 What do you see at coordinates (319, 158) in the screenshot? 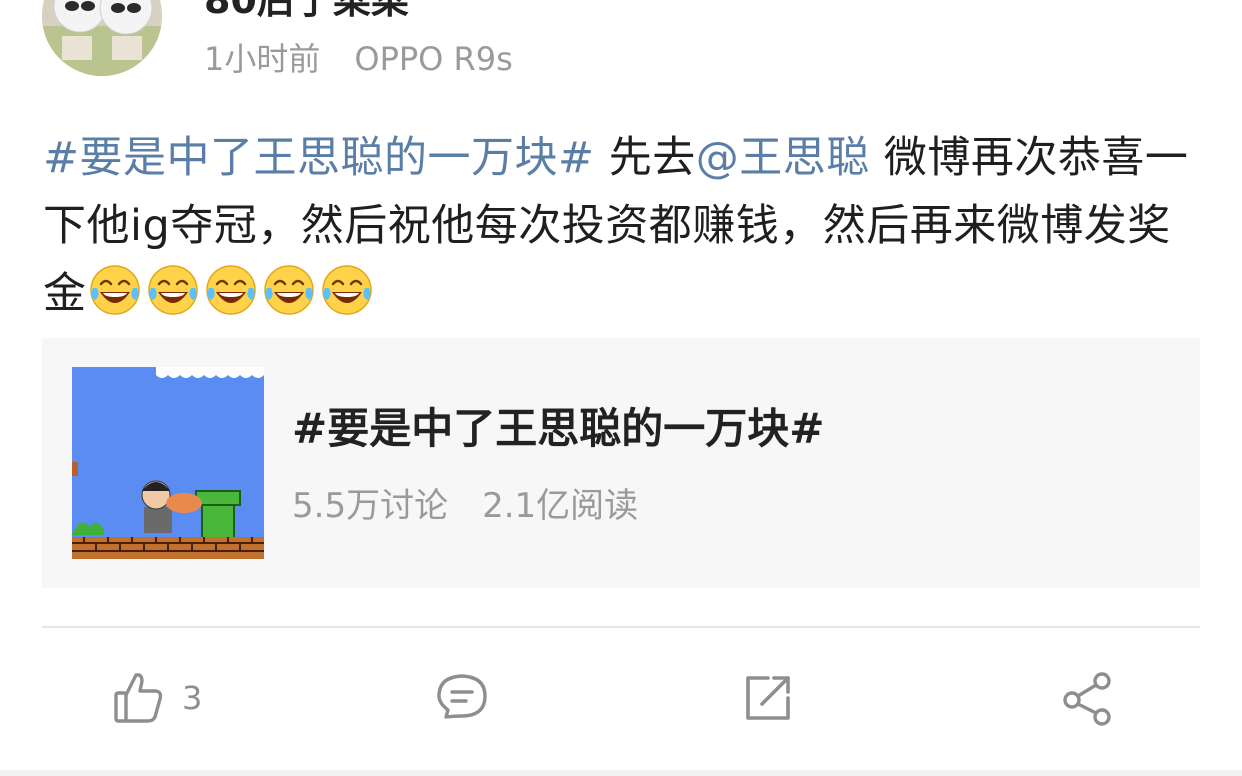
I see `hashtag-link: #要是中了王思聪的一万块#` at bounding box center [319, 158].